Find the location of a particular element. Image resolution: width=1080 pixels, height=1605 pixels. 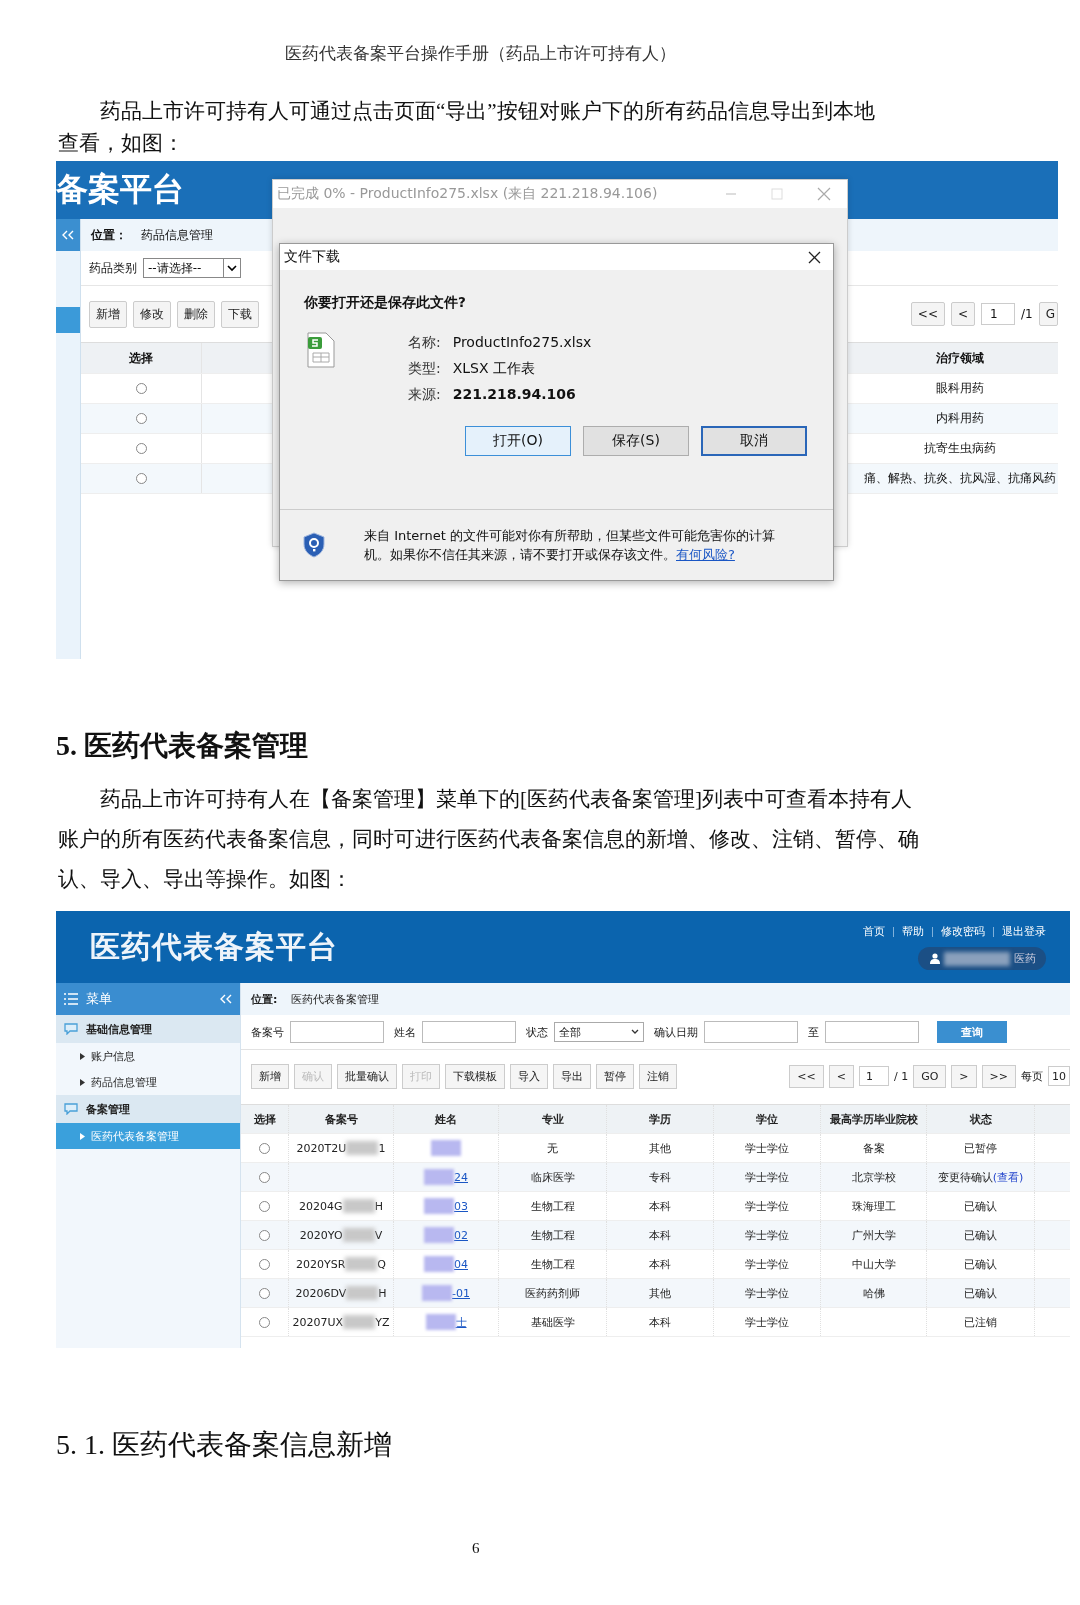

table-cell: V is located at coordinates (378, 1235).